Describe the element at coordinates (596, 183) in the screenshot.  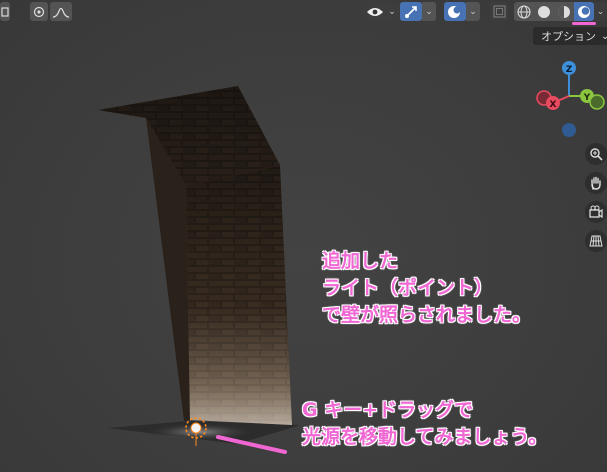
I see `hand-pan-icon` at that location.